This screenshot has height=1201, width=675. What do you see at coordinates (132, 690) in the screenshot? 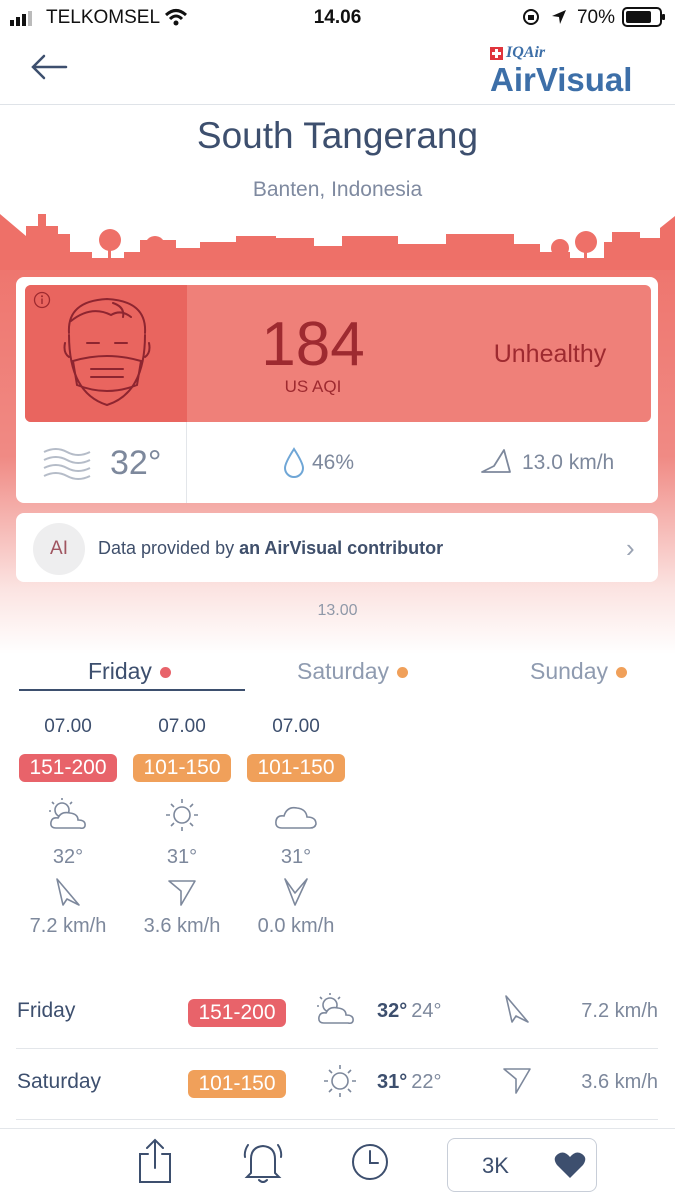
I see `active-tab-indicator` at bounding box center [132, 690].